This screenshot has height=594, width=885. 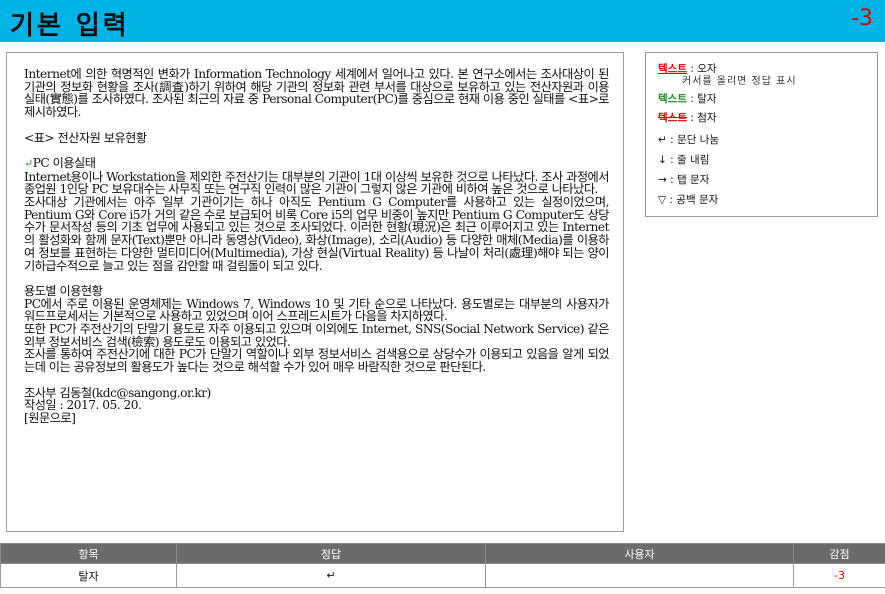 What do you see at coordinates (687, 117) in the screenshot?
I see `legend-extra: 텍스트 : 첨자` at bounding box center [687, 117].